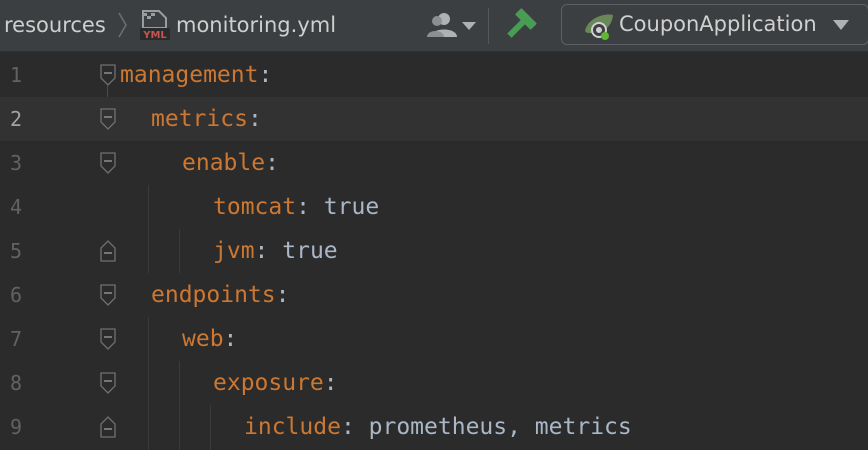 The image size is (868, 450). I want to click on code-text: endpoints:, so click(220, 295).